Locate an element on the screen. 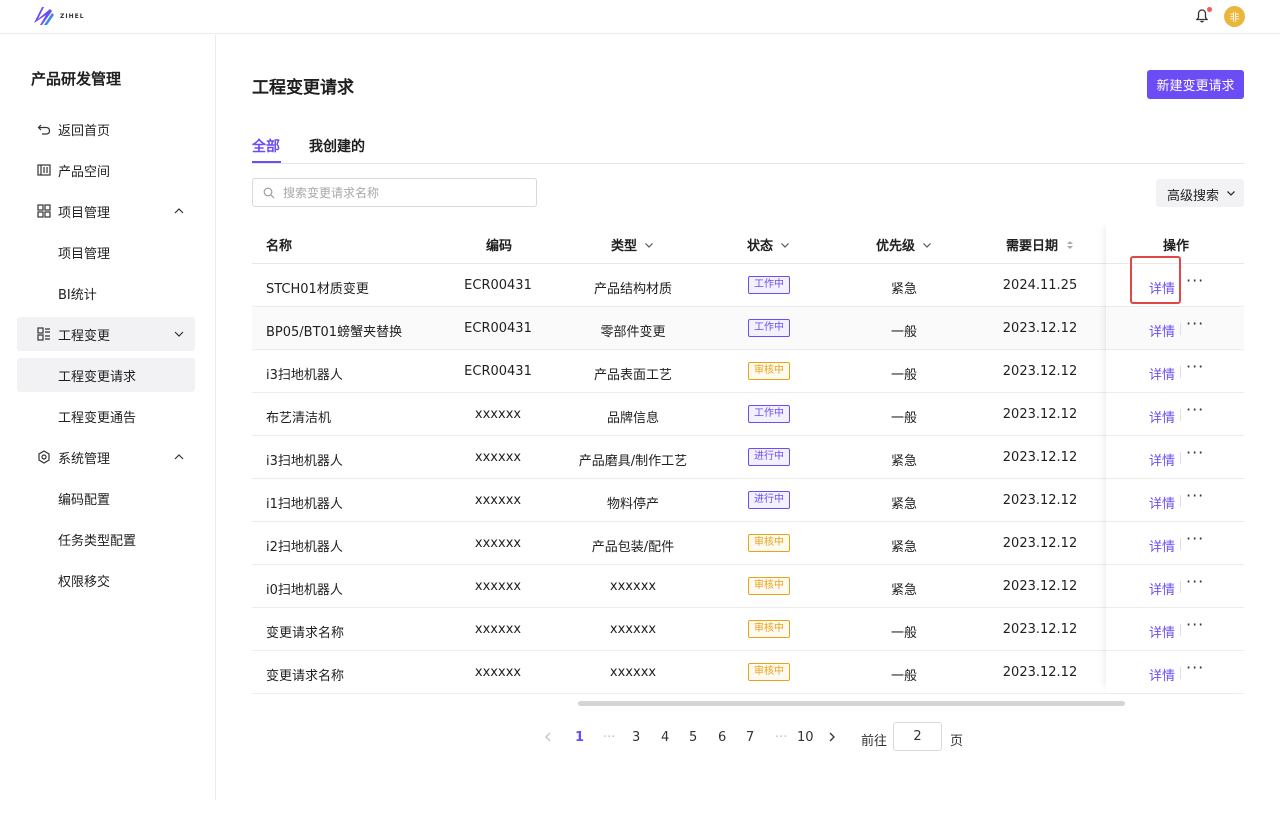 The image size is (1280, 829). page-number: 3 is located at coordinates (636, 737).